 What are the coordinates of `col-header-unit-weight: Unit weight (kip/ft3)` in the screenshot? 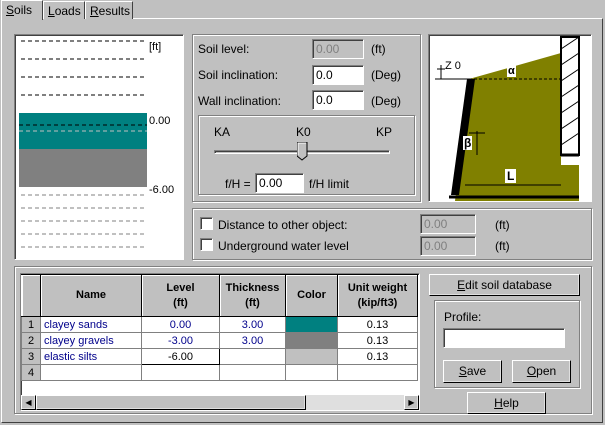 It's located at (377, 295).